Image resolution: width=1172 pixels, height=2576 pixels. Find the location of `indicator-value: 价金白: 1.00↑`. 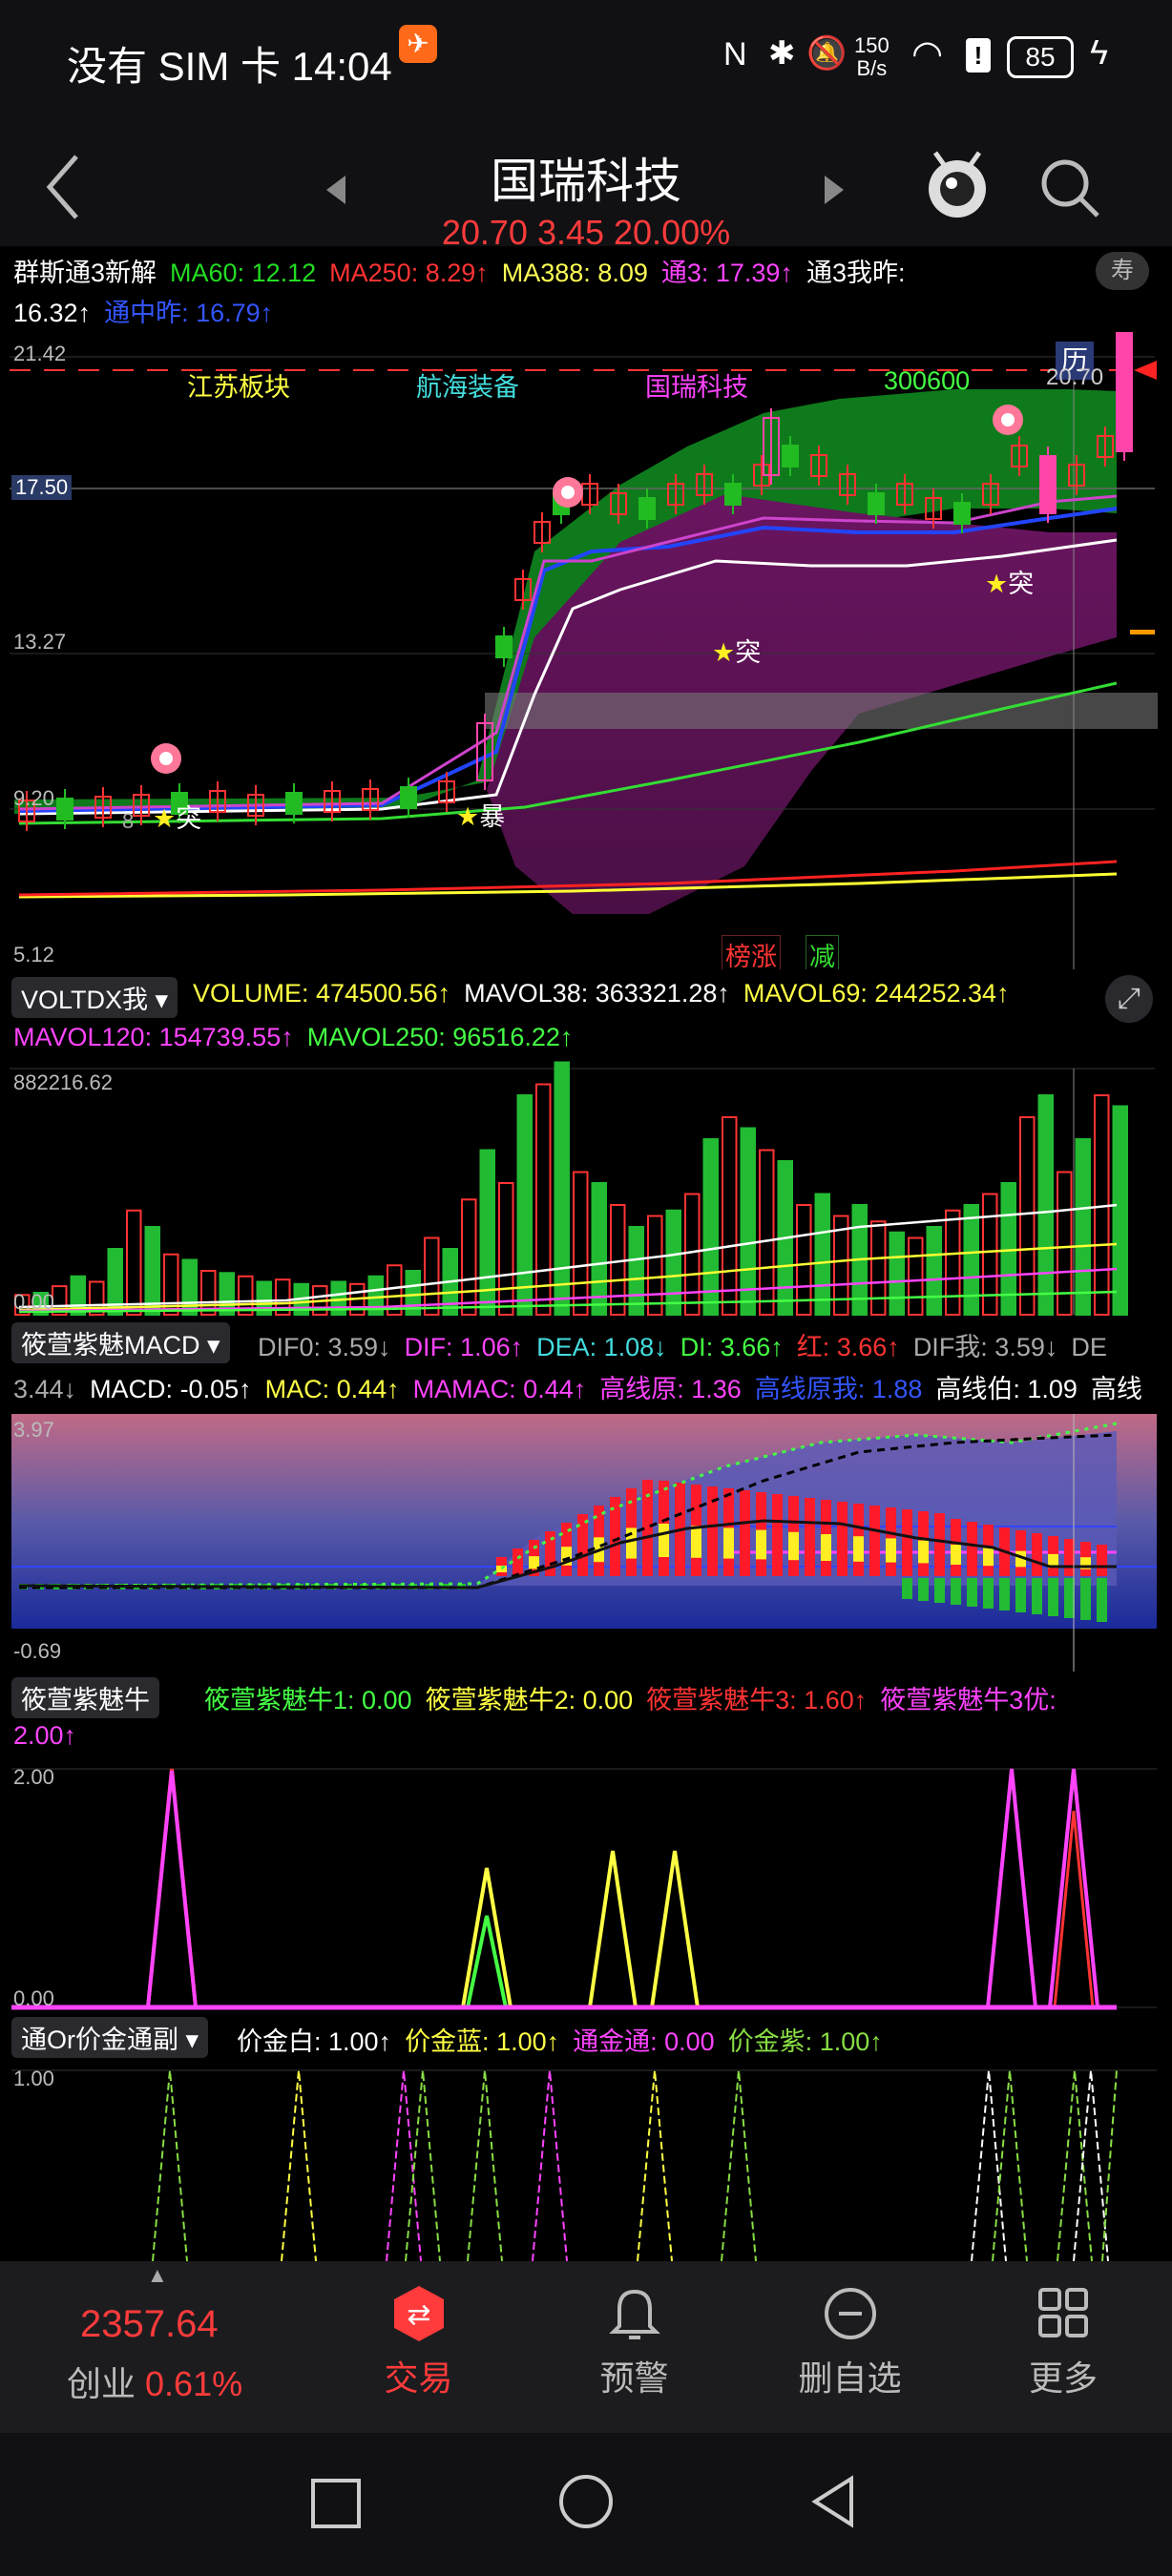

indicator-value: 价金白: 1.00↑ is located at coordinates (314, 2041).